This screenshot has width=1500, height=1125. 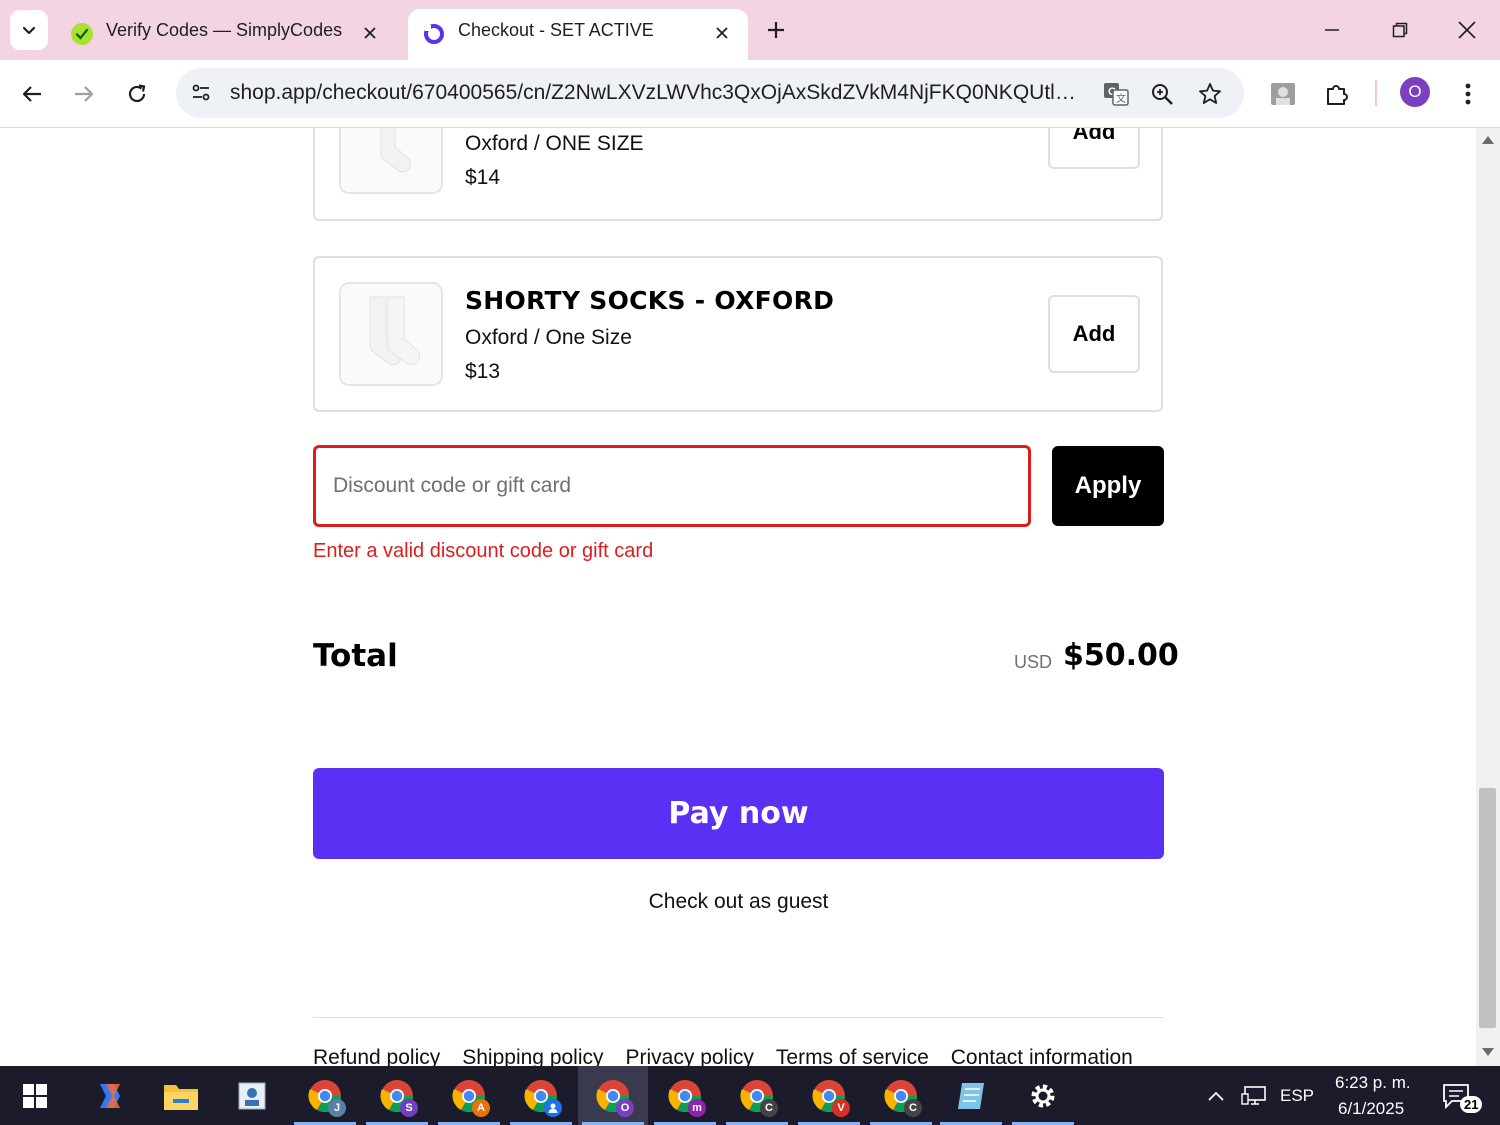 I want to click on notification-center-button: 21, so click(x=1457, y=1095).